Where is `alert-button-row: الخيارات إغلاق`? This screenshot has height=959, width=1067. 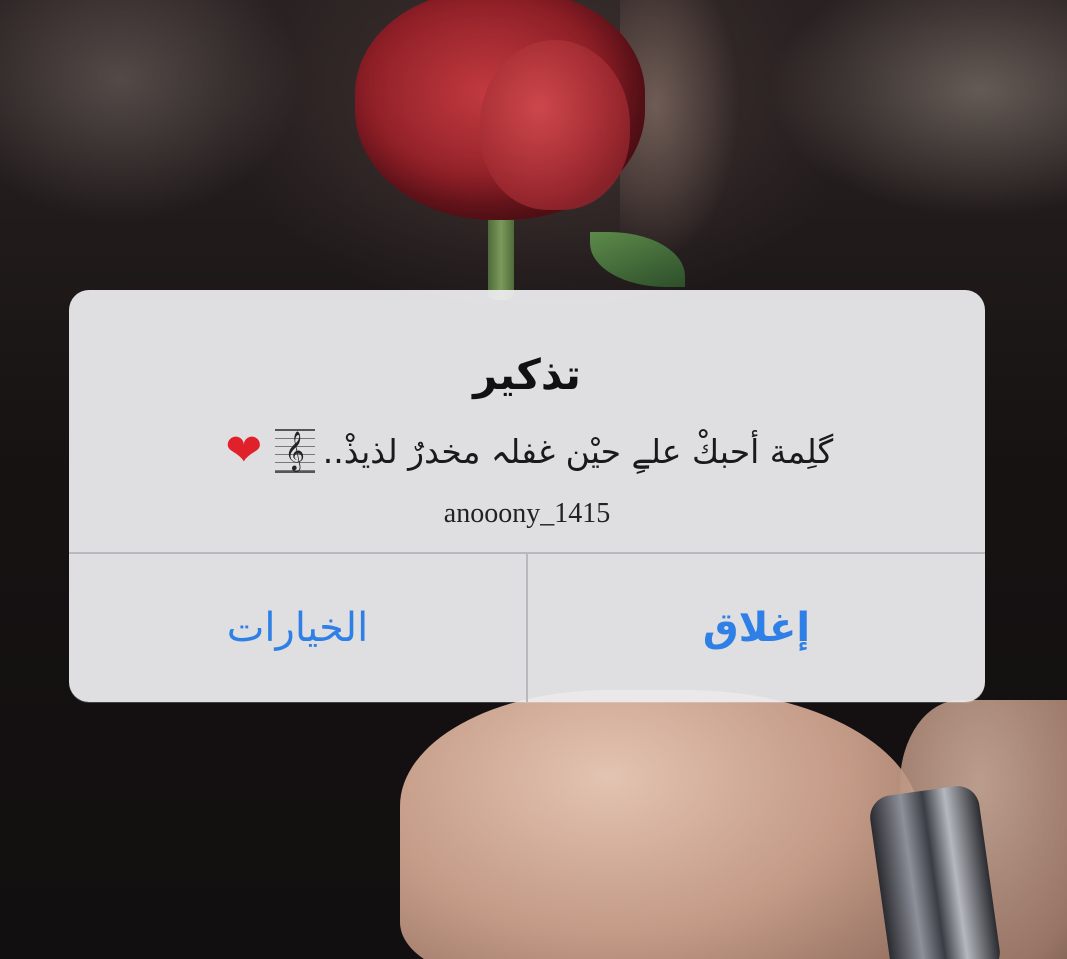 alert-button-row: الخيارات إغلاق is located at coordinates (527, 628).